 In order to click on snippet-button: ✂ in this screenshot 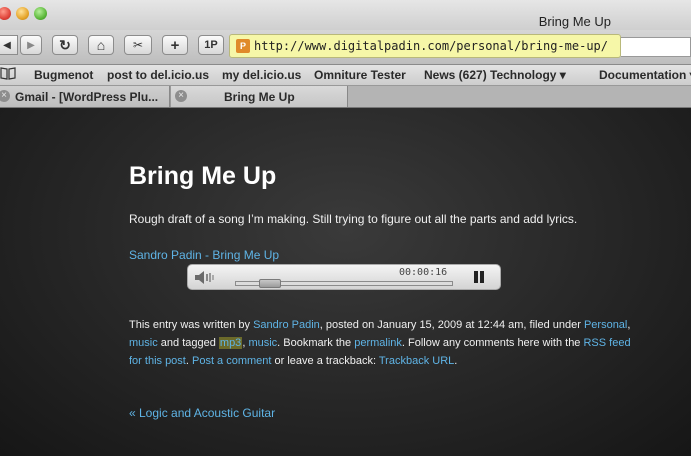, I will do `click(138, 45)`.